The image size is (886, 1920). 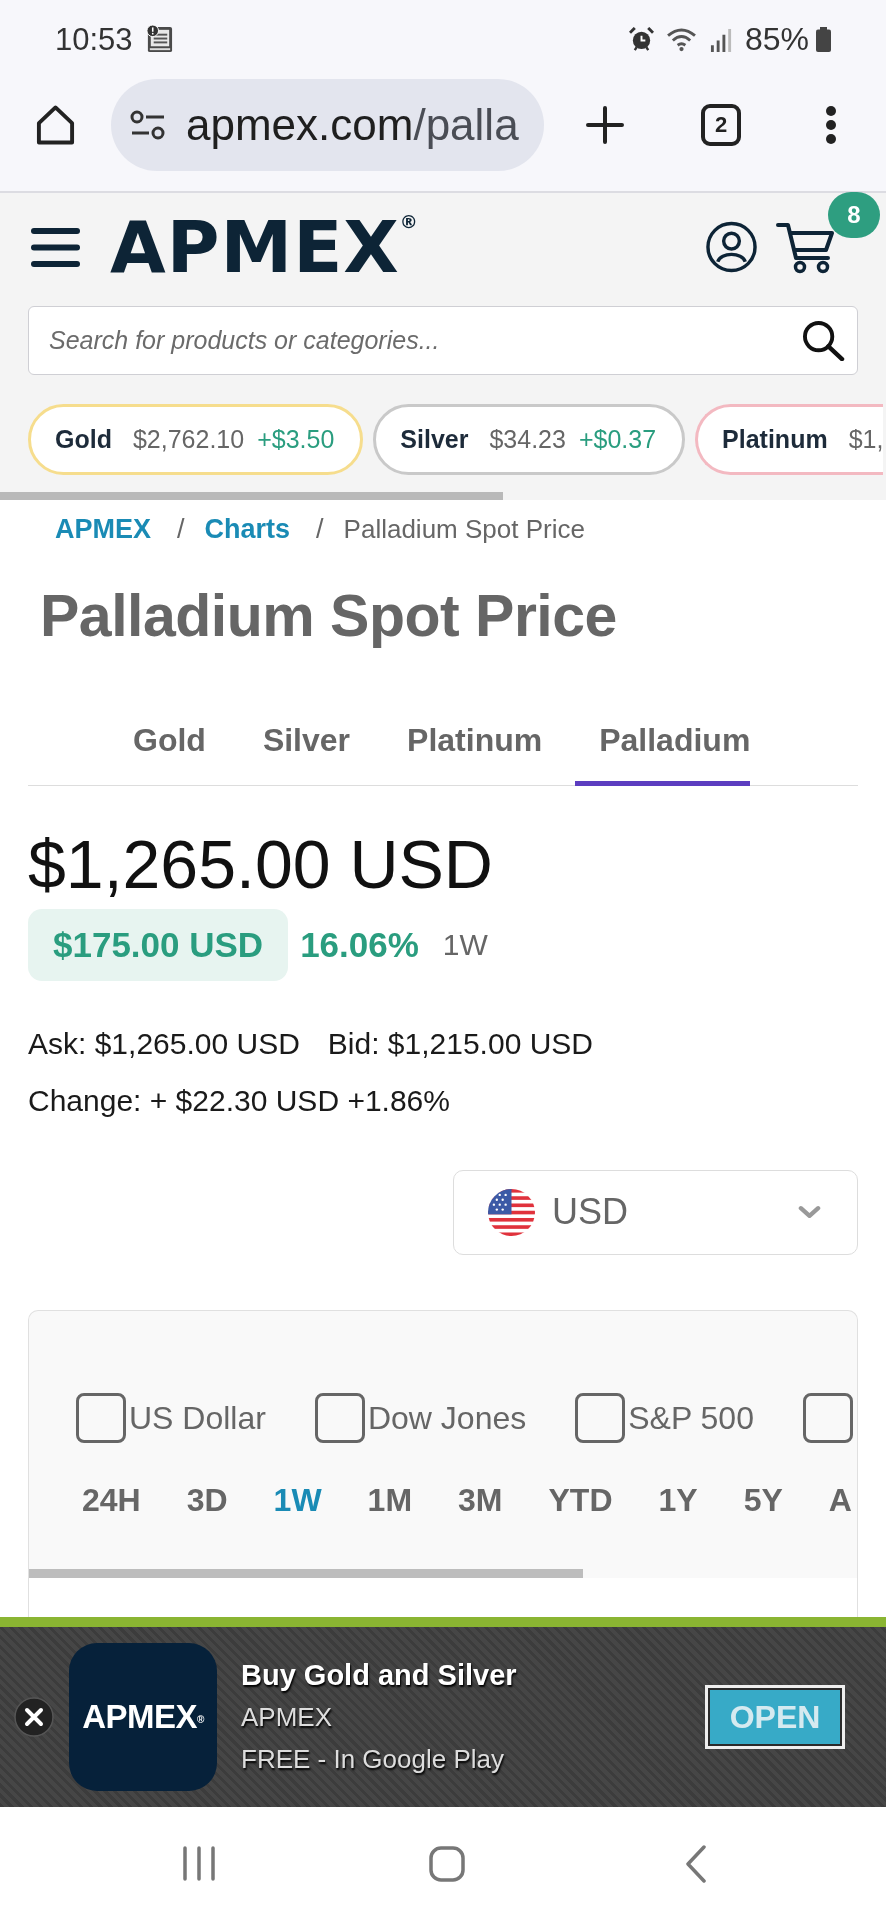 What do you see at coordinates (164, 1043) in the screenshot?
I see `ask-price: Ask: $1,265.00 USD` at bounding box center [164, 1043].